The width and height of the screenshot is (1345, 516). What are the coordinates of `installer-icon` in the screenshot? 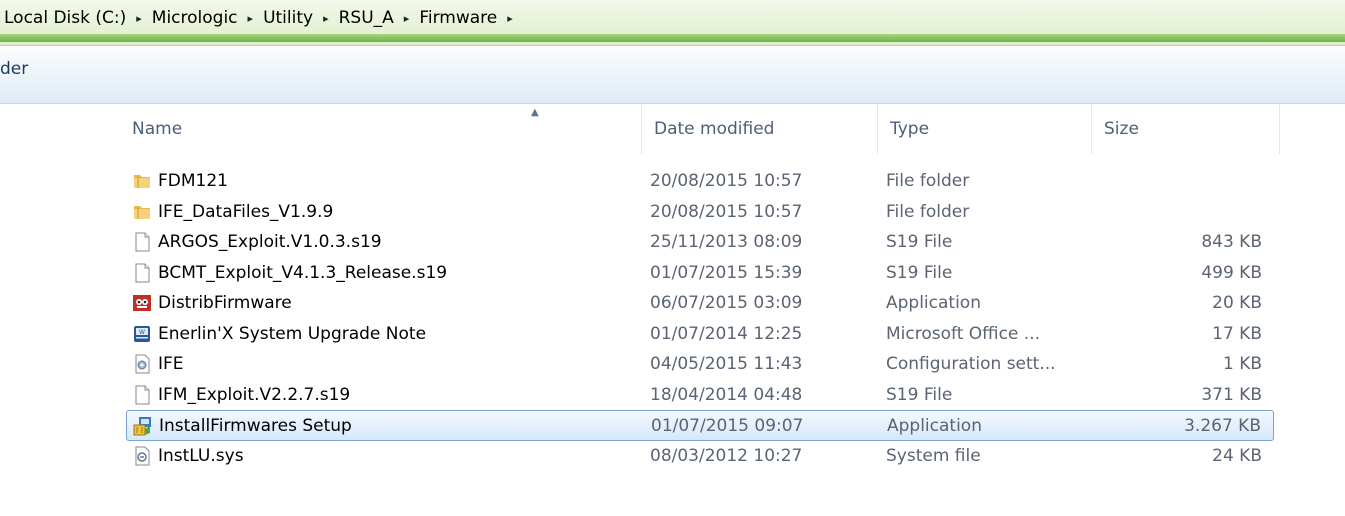 It's located at (143, 426).